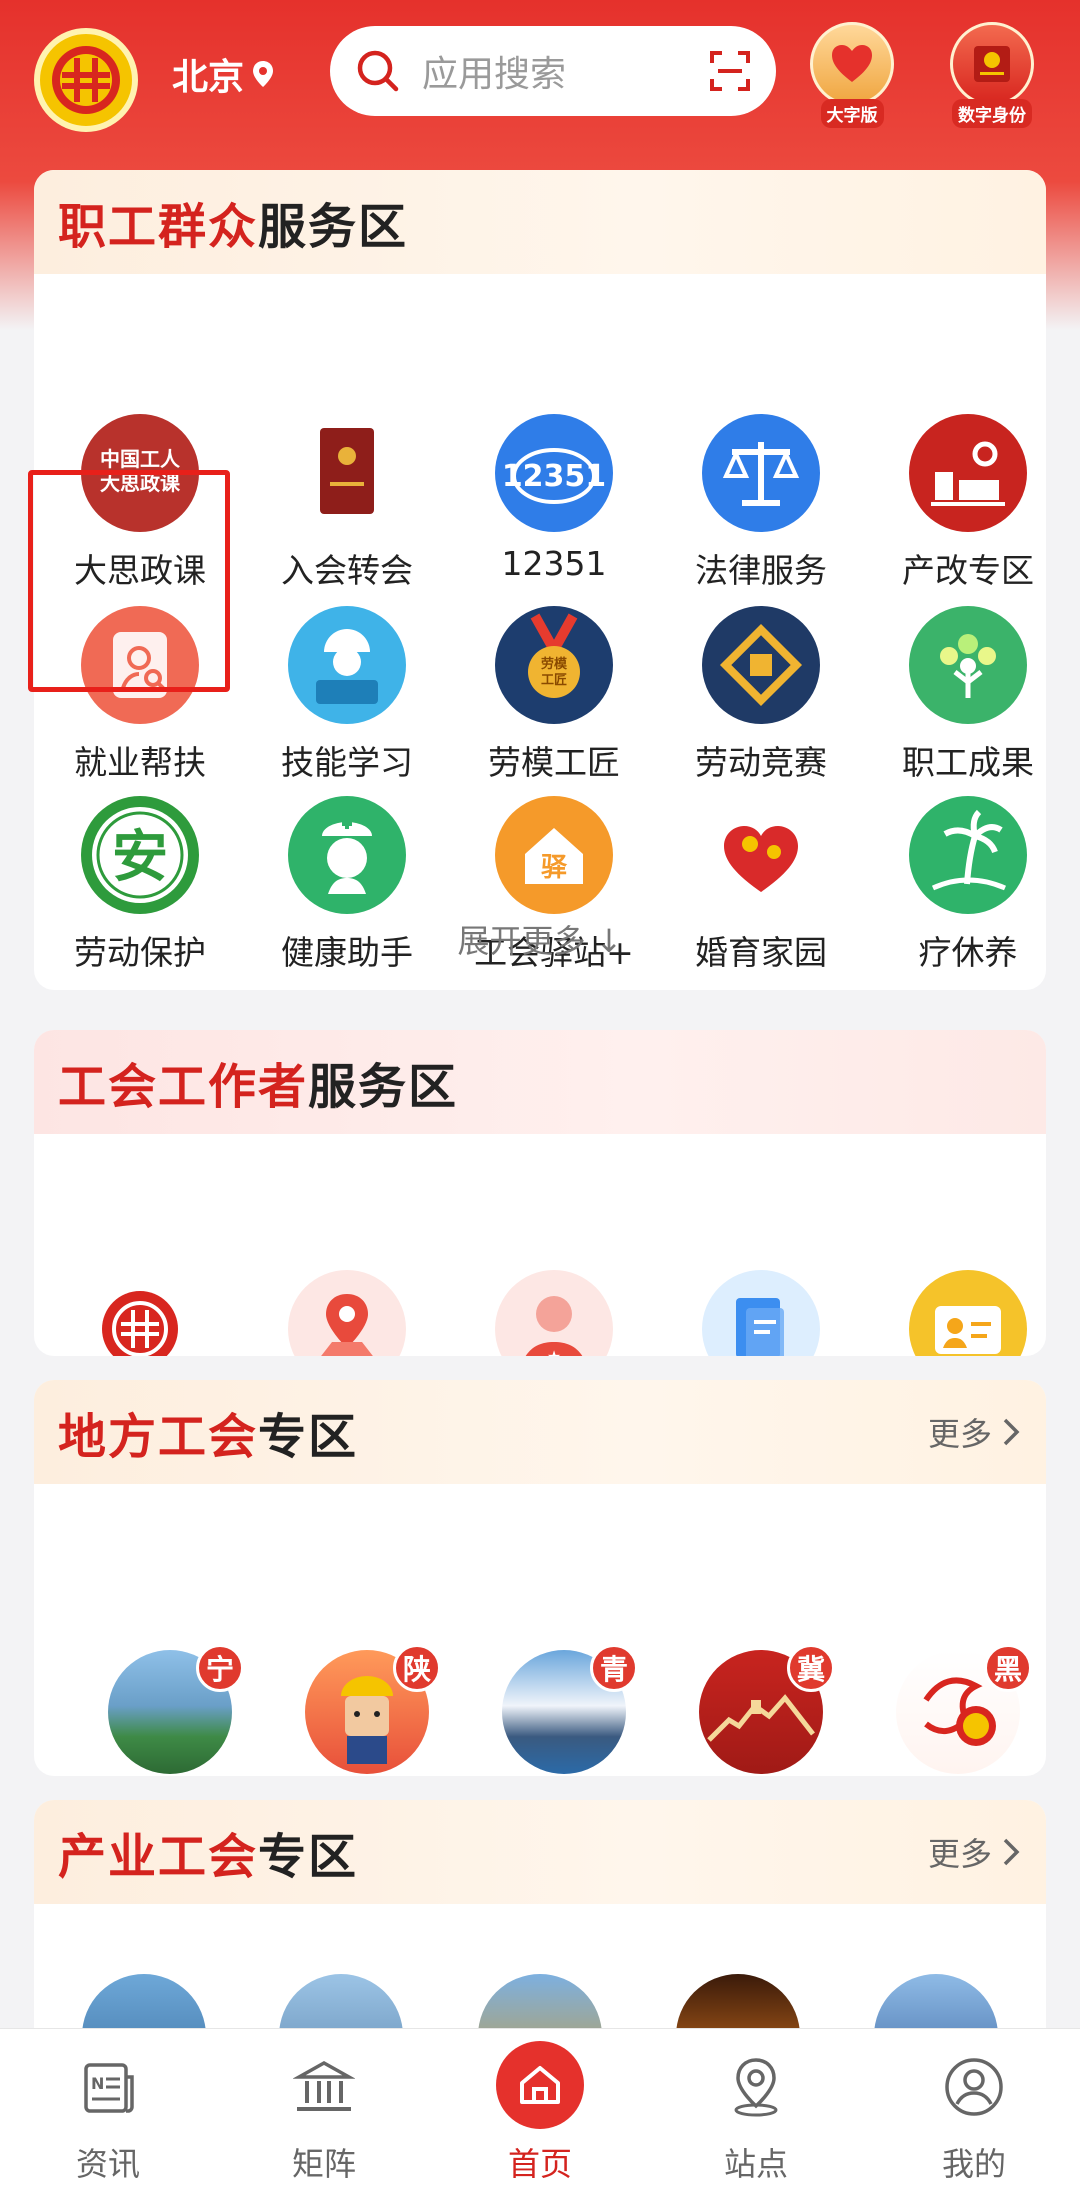 This screenshot has height=2196, width=1080. I want to click on worker-laptop-icon, so click(347, 665).